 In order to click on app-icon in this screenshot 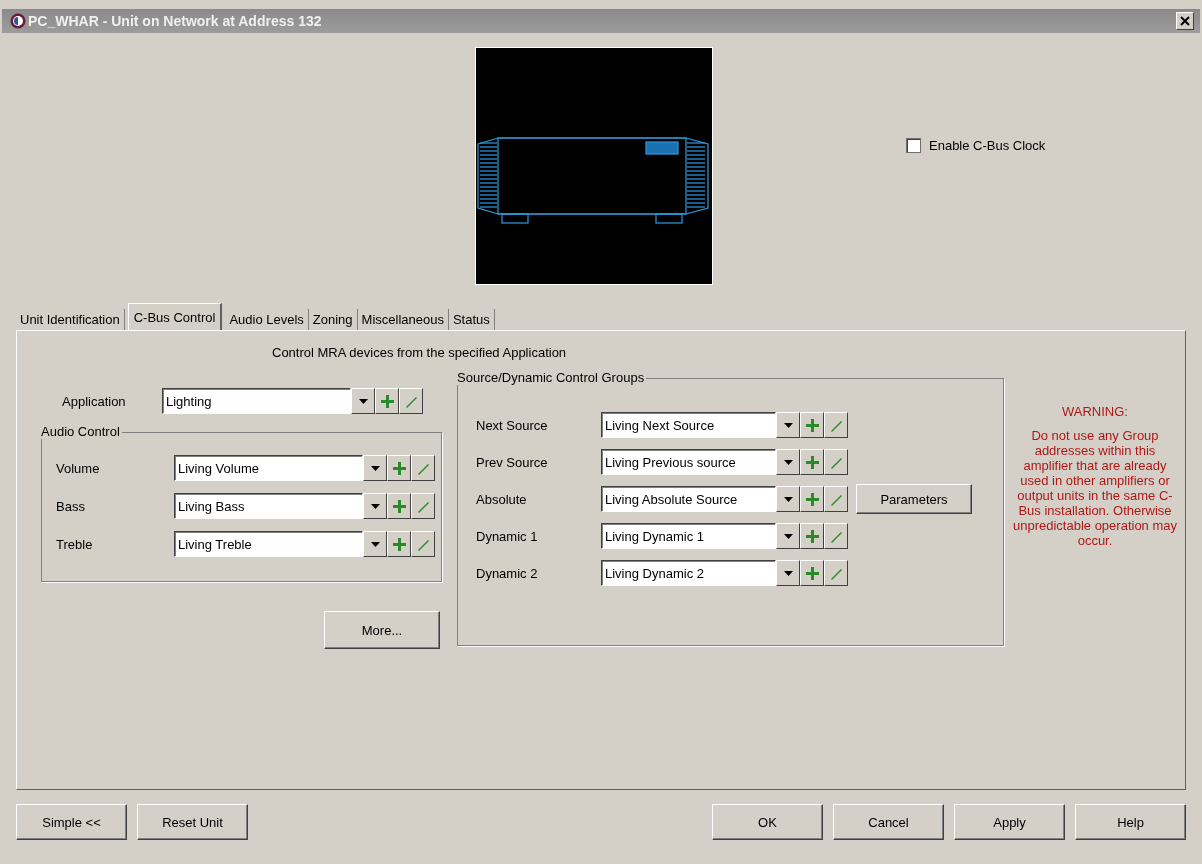, I will do `click(18, 21)`.